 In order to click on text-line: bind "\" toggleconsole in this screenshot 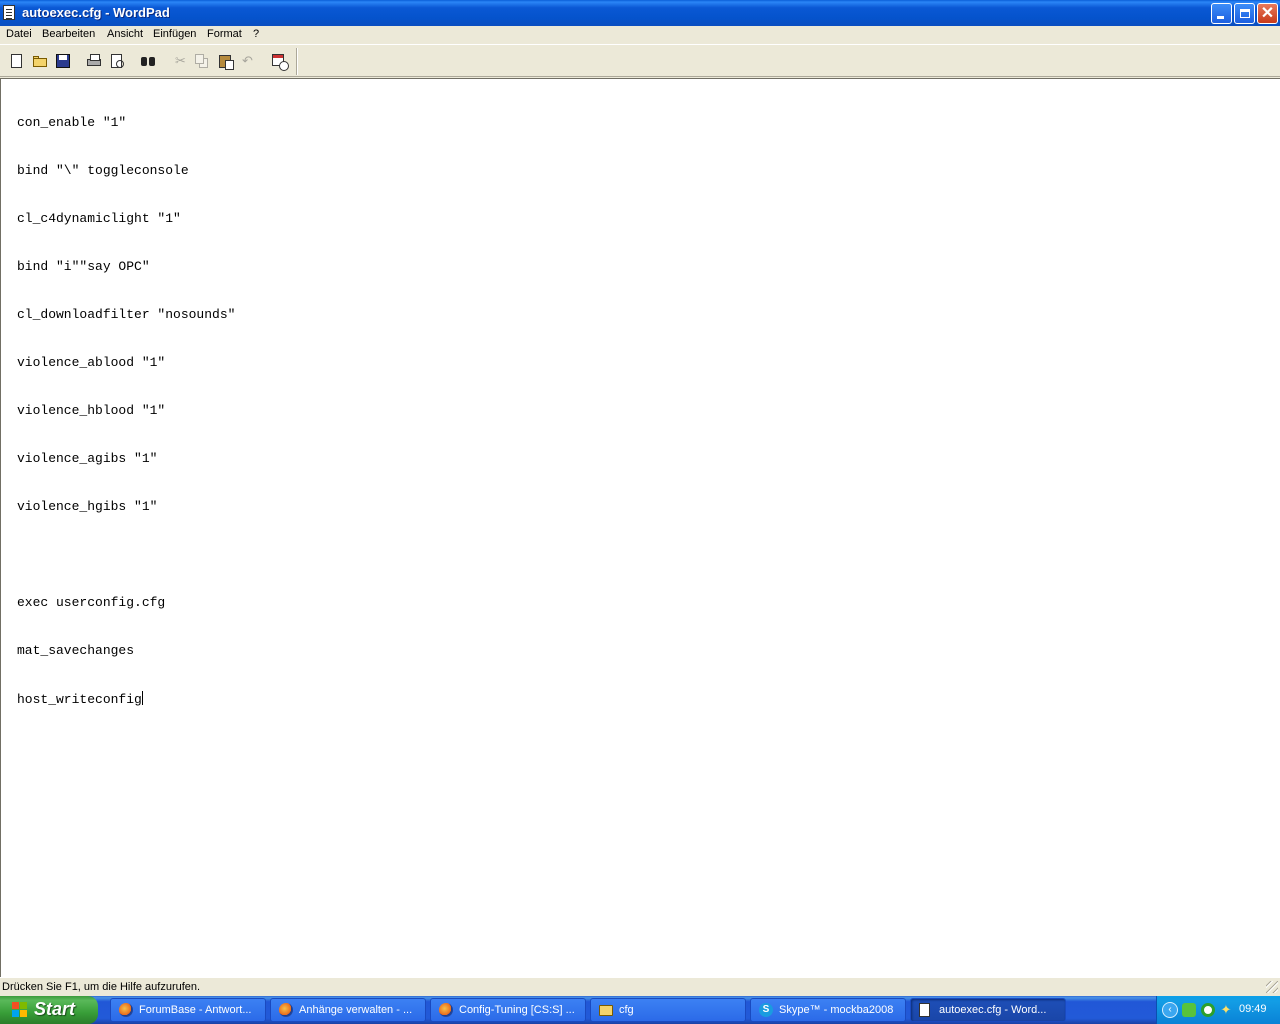, I will do `click(103, 170)`.